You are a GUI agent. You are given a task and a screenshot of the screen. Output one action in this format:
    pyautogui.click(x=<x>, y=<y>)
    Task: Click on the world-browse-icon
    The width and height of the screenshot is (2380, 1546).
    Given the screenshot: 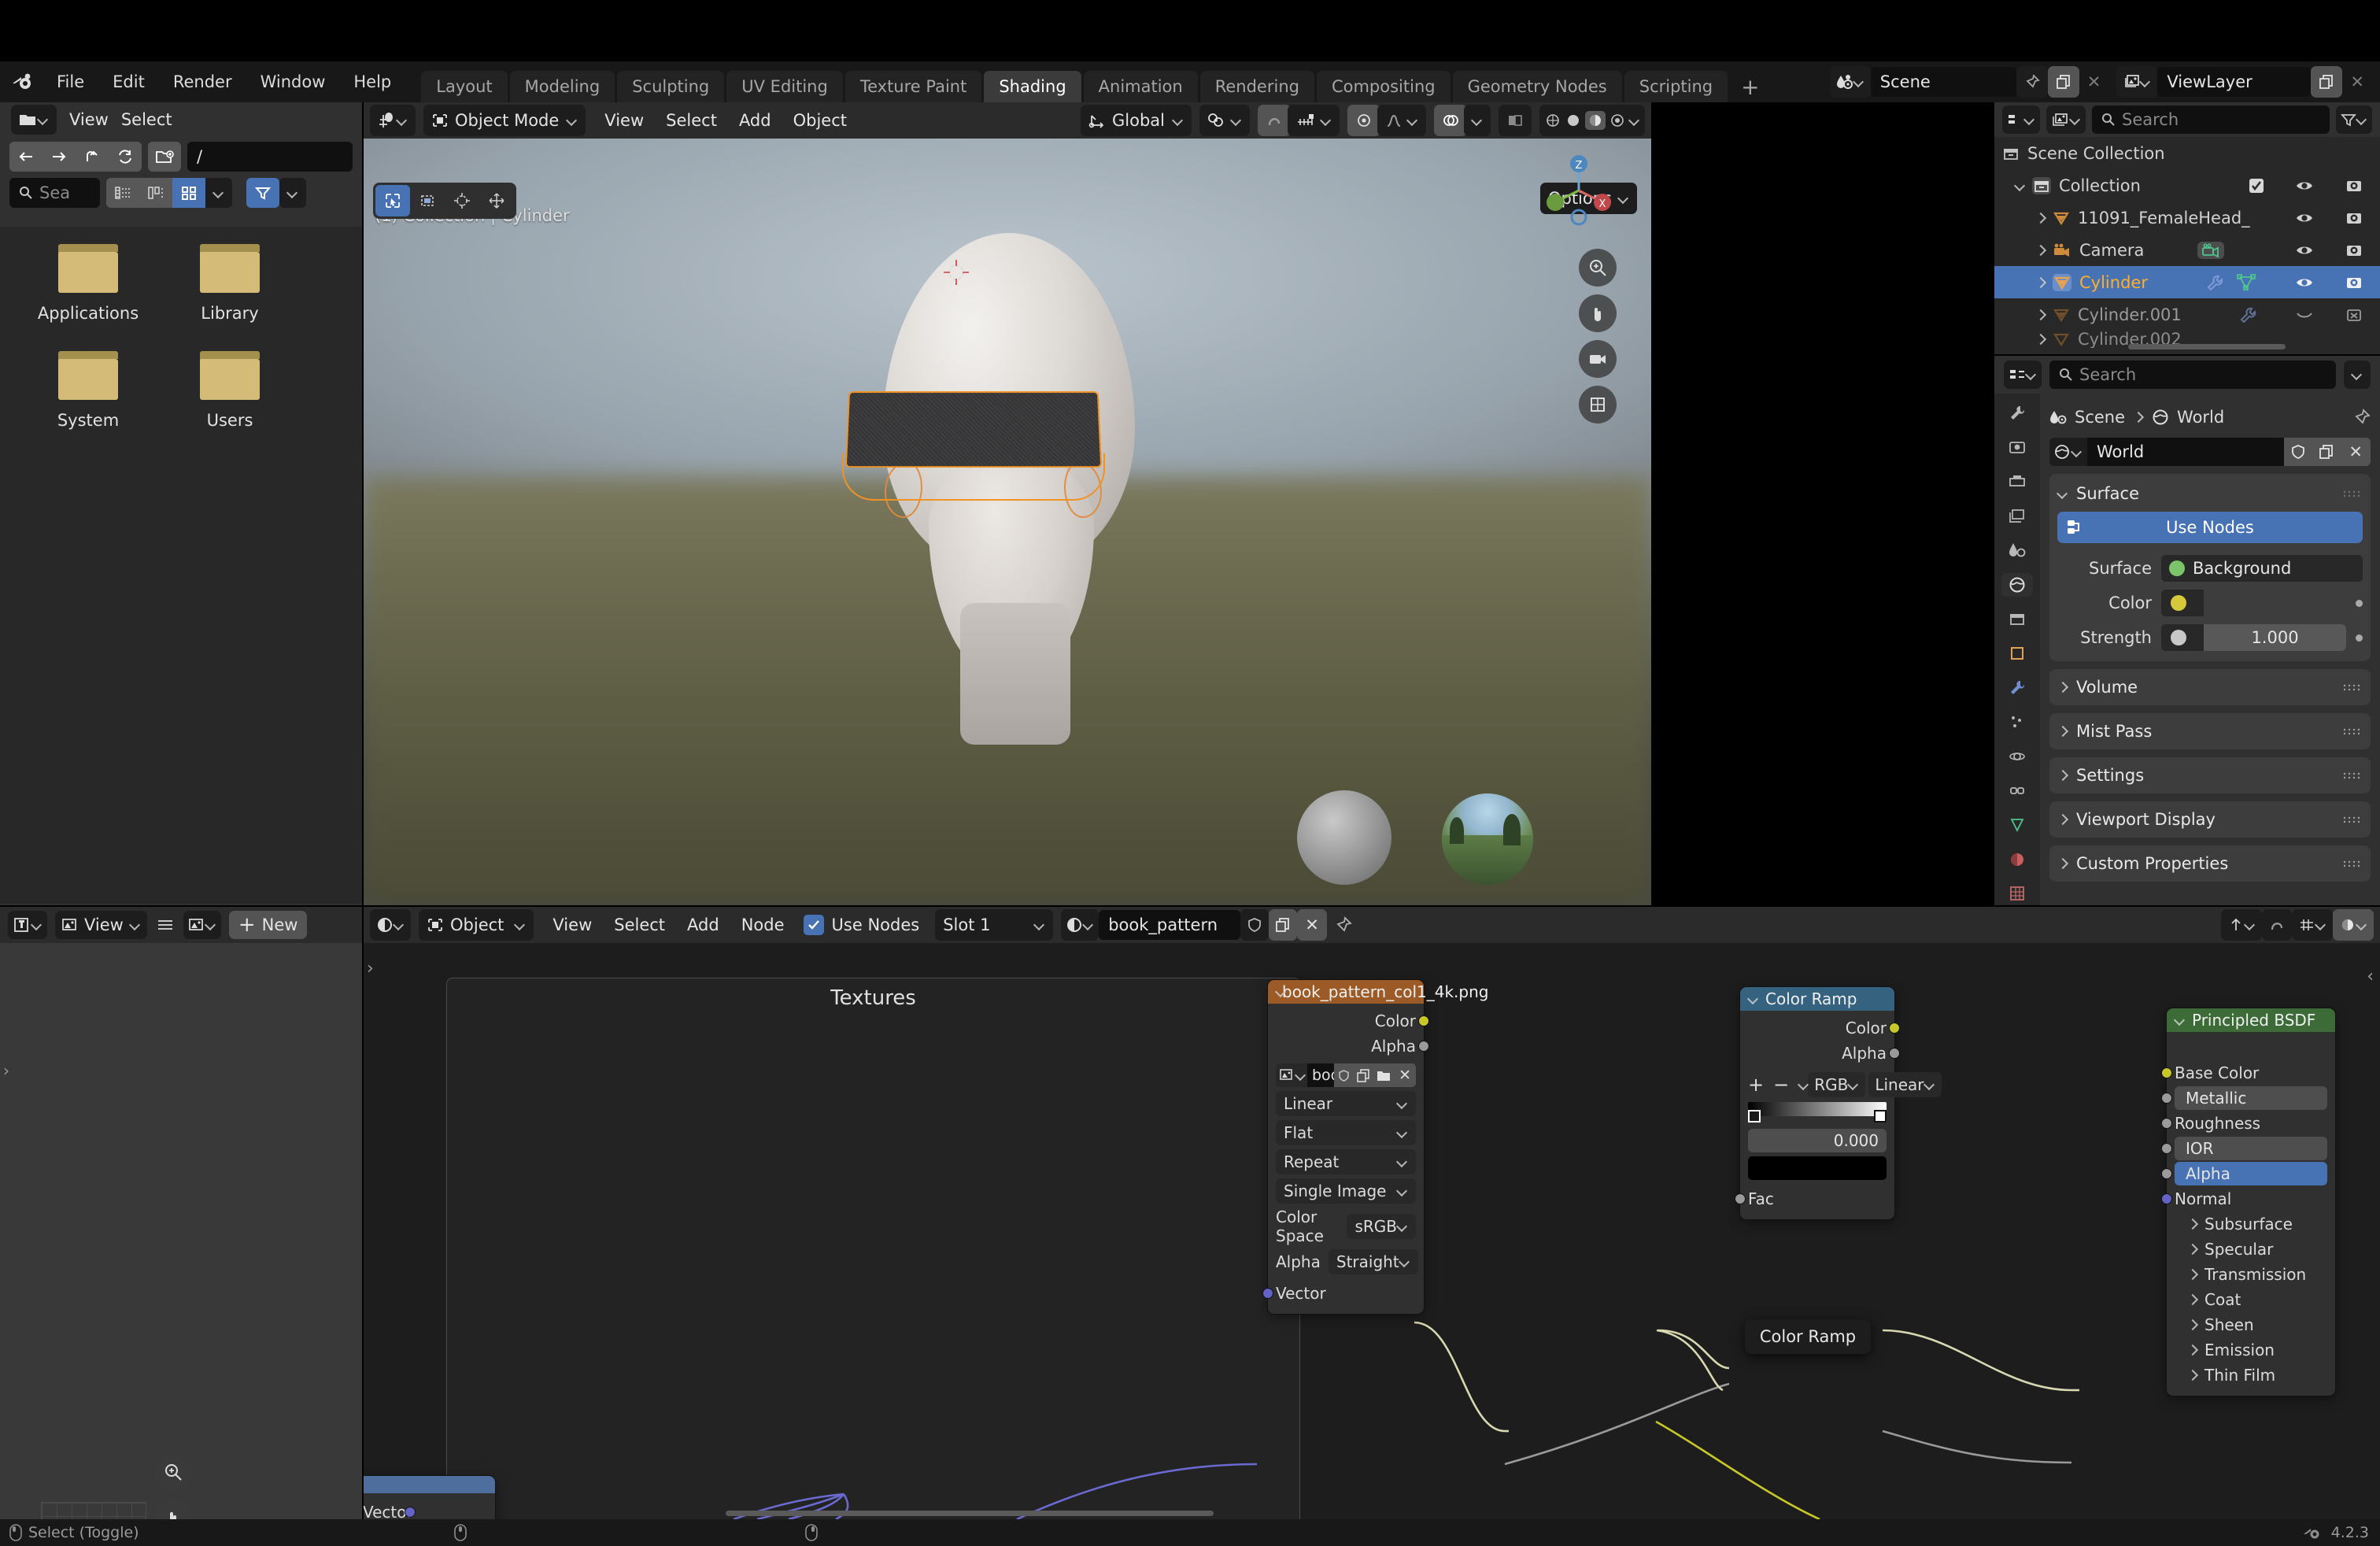 What is the action you would take?
    pyautogui.click(x=2068, y=452)
    